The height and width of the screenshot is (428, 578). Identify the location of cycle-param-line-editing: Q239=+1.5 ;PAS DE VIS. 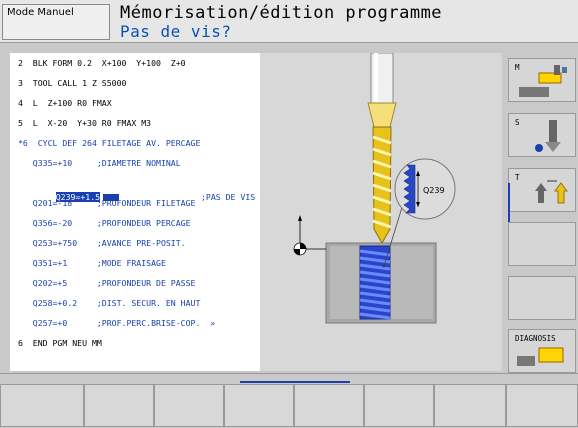
(136, 189).